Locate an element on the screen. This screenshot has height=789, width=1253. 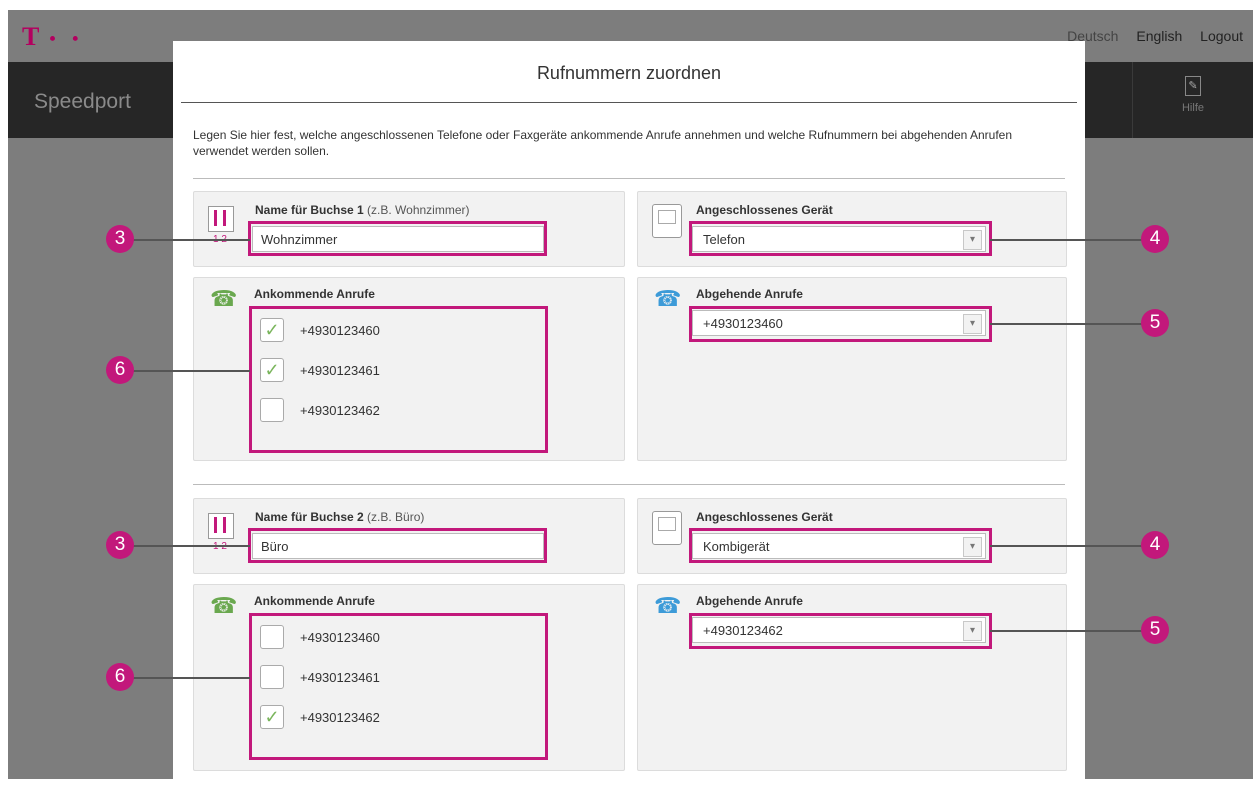
socket1-name-hint: (z.B. Wohnzimmer) is located at coordinates (418, 210).